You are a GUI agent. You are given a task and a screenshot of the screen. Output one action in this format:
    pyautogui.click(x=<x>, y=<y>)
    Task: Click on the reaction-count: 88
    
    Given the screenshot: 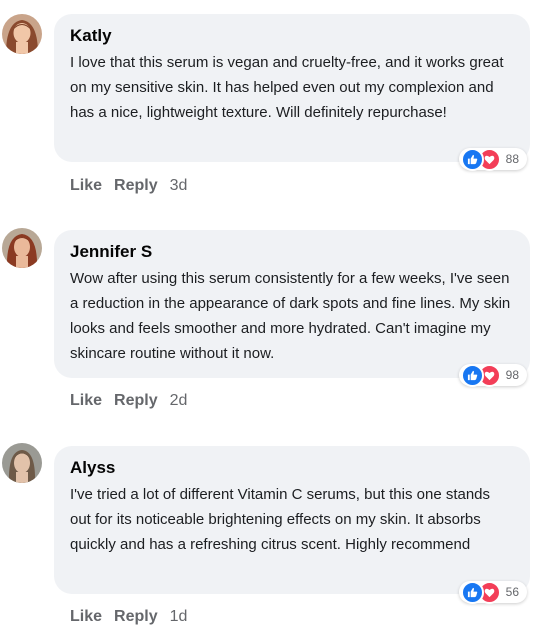 What is the action you would take?
    pyautogui.click(x=512, y=159)
    